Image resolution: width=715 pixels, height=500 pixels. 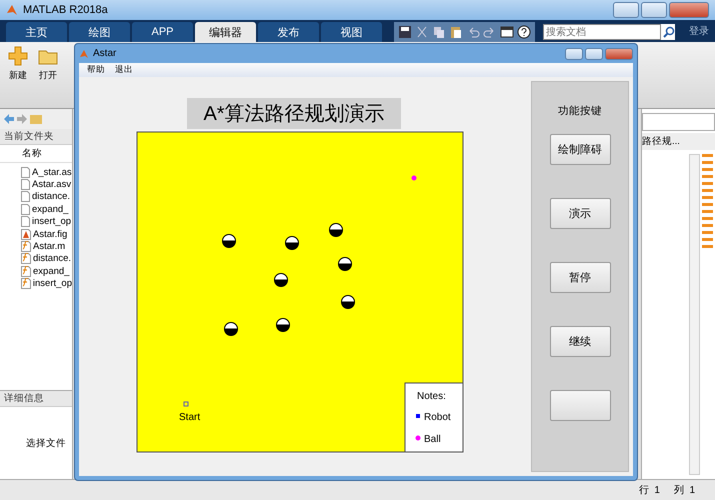 I want to click on panel-title: 功能按键, so click(x=580, y=111).